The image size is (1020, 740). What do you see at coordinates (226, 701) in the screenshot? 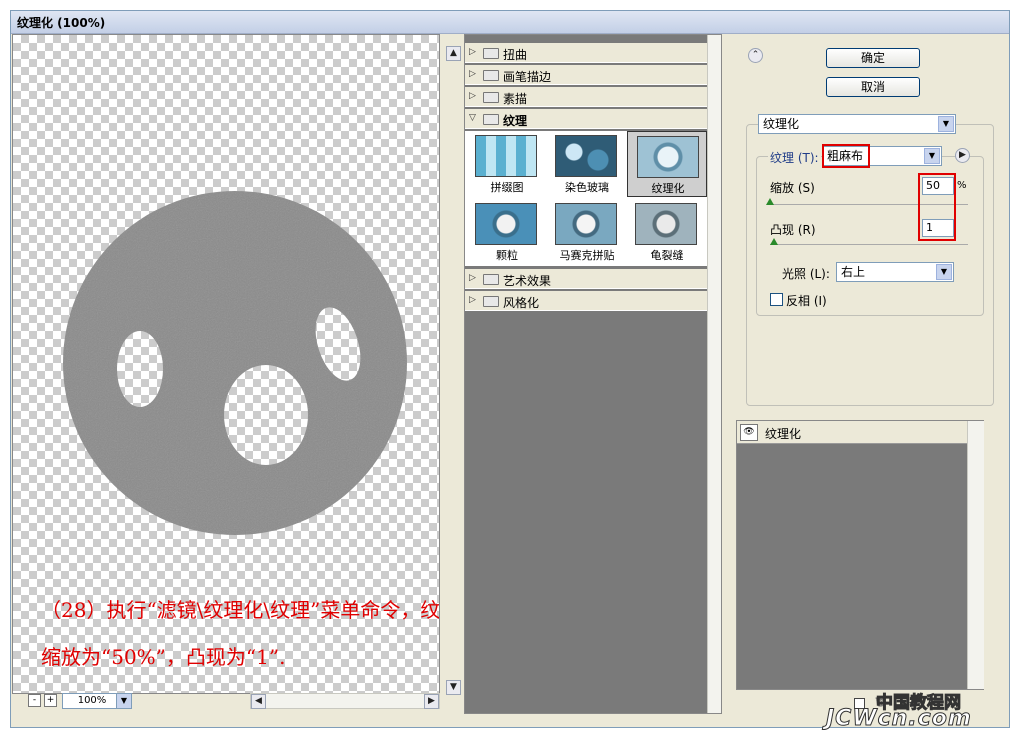
I see `zoom-bar: - + 100% ▼ ◀ ▶` at bounding box center [226, 701].